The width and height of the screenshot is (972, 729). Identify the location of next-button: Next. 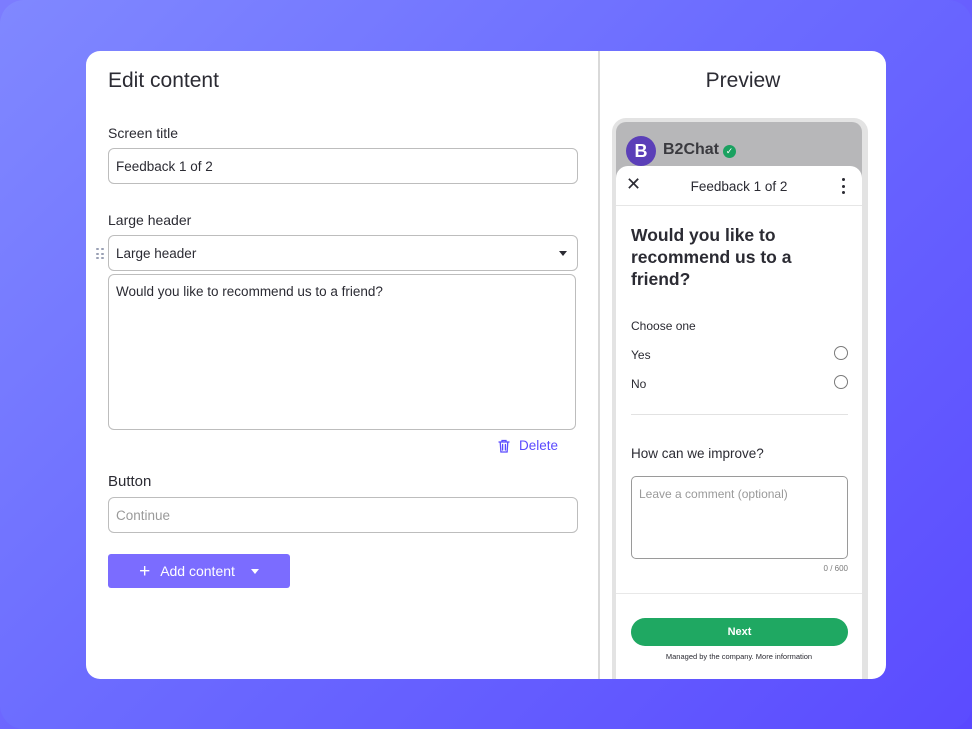
(739, 632).